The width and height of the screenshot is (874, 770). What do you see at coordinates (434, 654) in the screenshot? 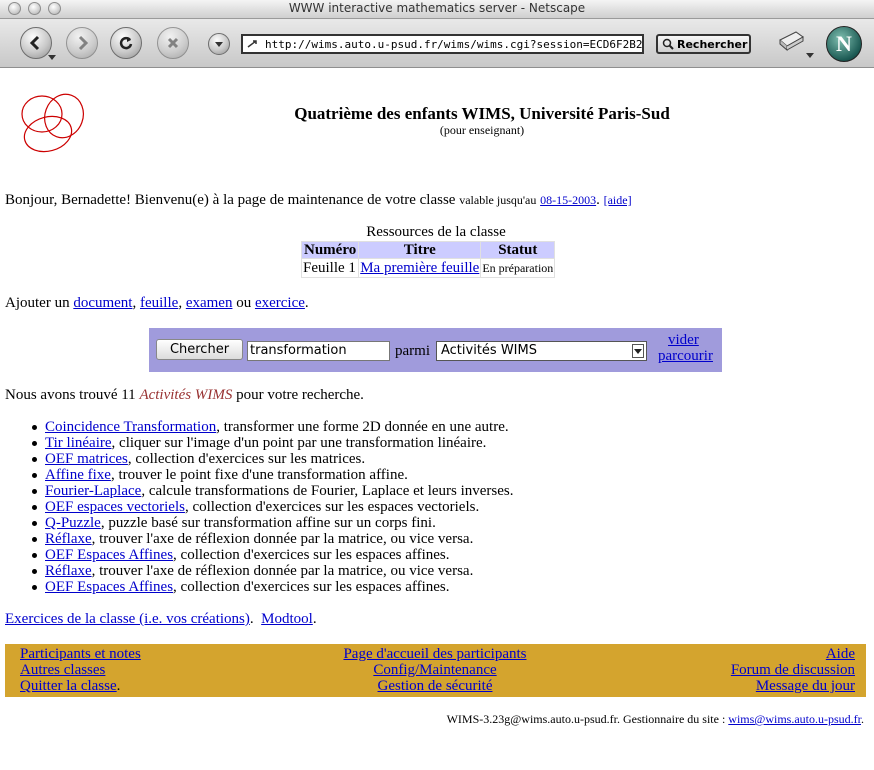
I see `participants-home-link: Page d'accueil des participants` at bounding box center [434, 654].